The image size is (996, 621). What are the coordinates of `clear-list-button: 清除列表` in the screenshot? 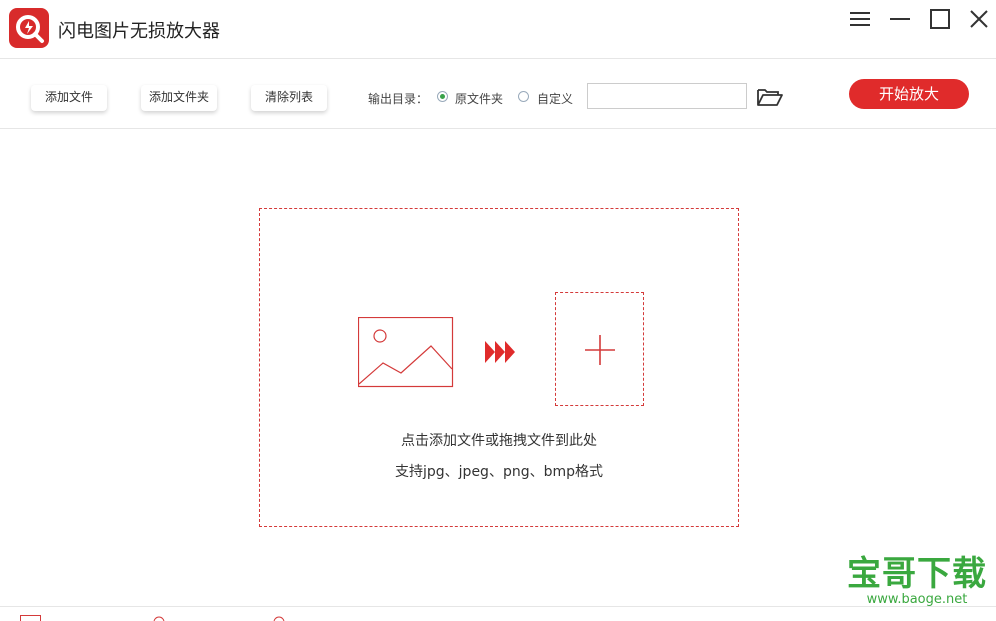 It's located at (289, 98).